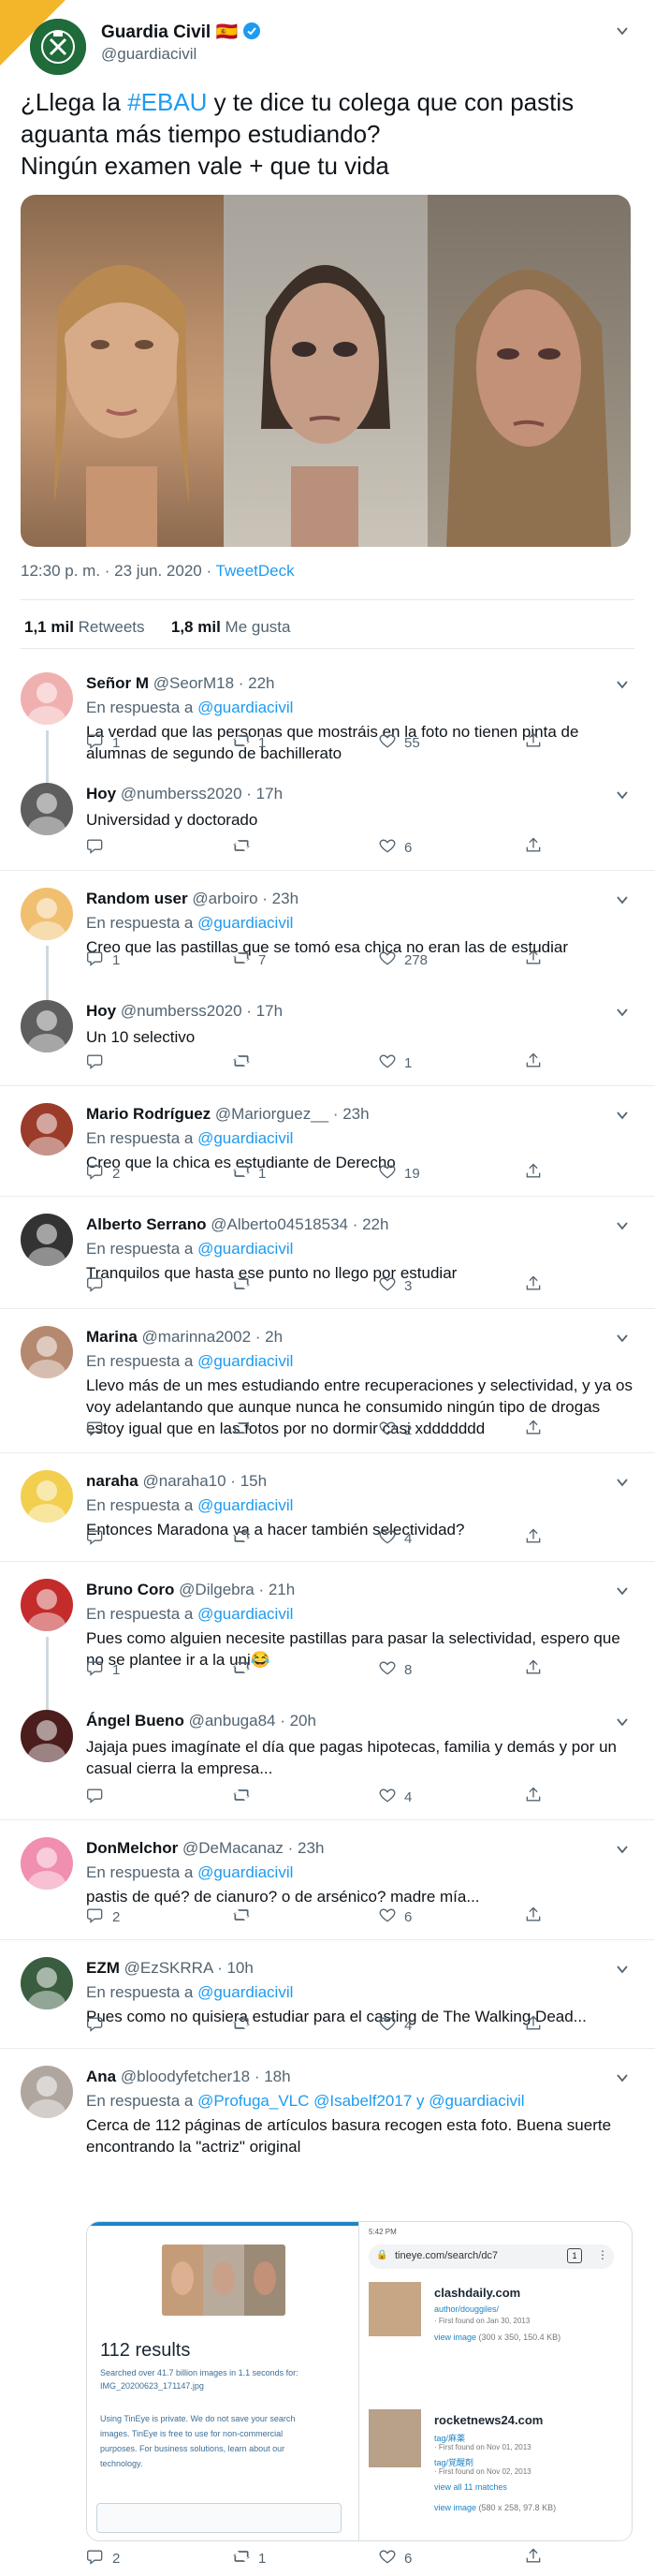 The image size is (655, 2576). I want to click on more-icon: ⋮, so click(602, 2254).